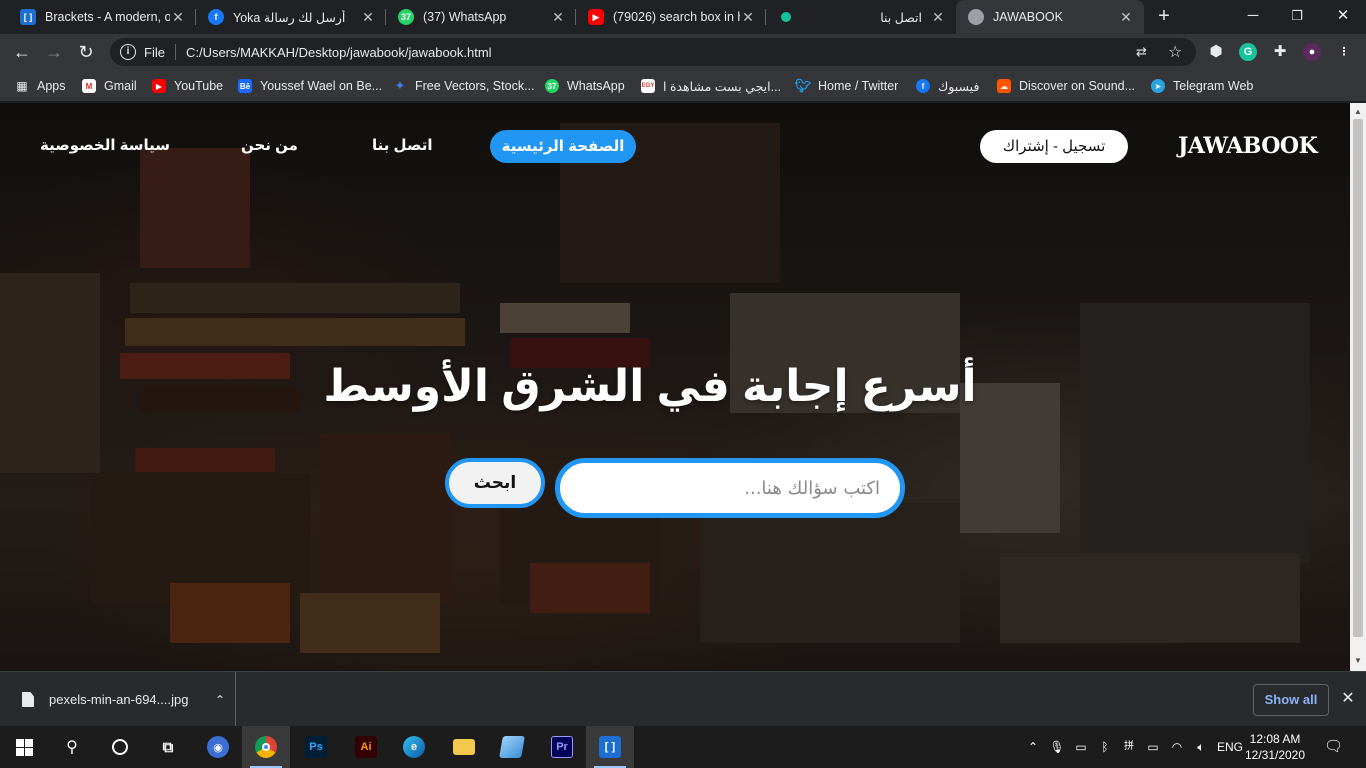  What do you see at coordinates (1177, 747) in the screenshot?
I see `wifi-icon: ◠` at bounding box center [1177, 747].